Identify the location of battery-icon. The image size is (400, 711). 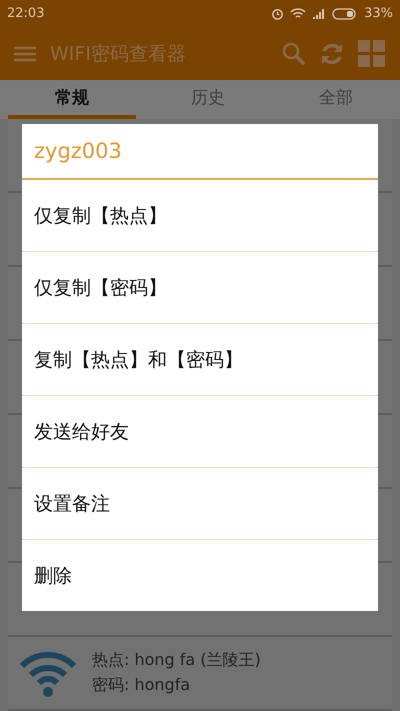
(345, 14).